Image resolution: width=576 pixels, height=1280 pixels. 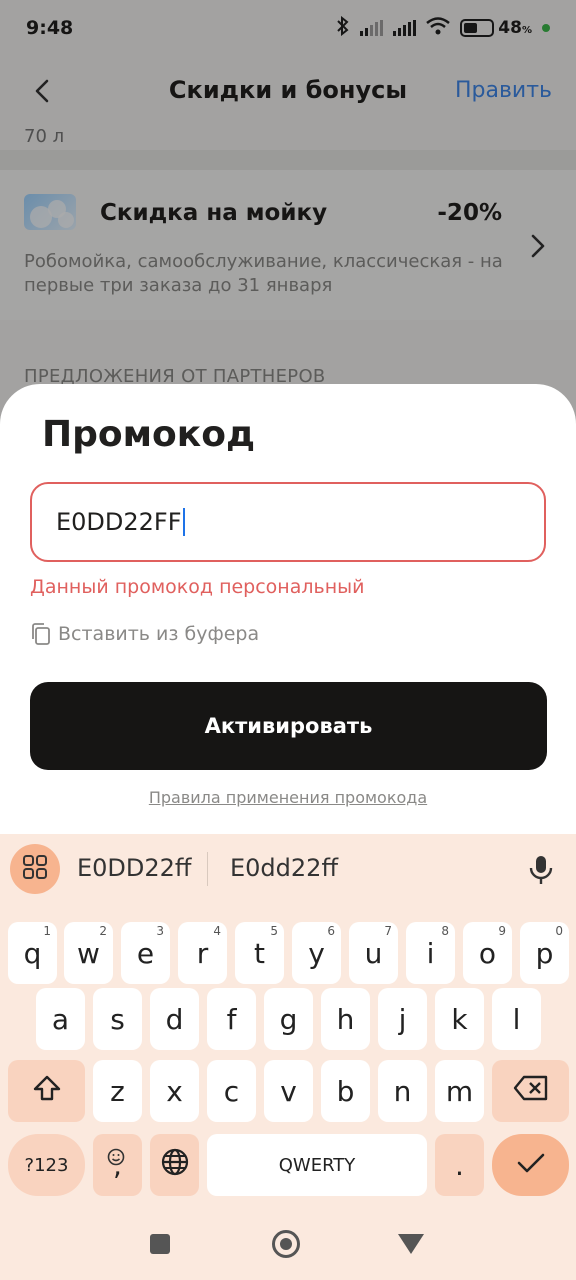 I want to click on key-r: r4, so click(x=202, y=953).